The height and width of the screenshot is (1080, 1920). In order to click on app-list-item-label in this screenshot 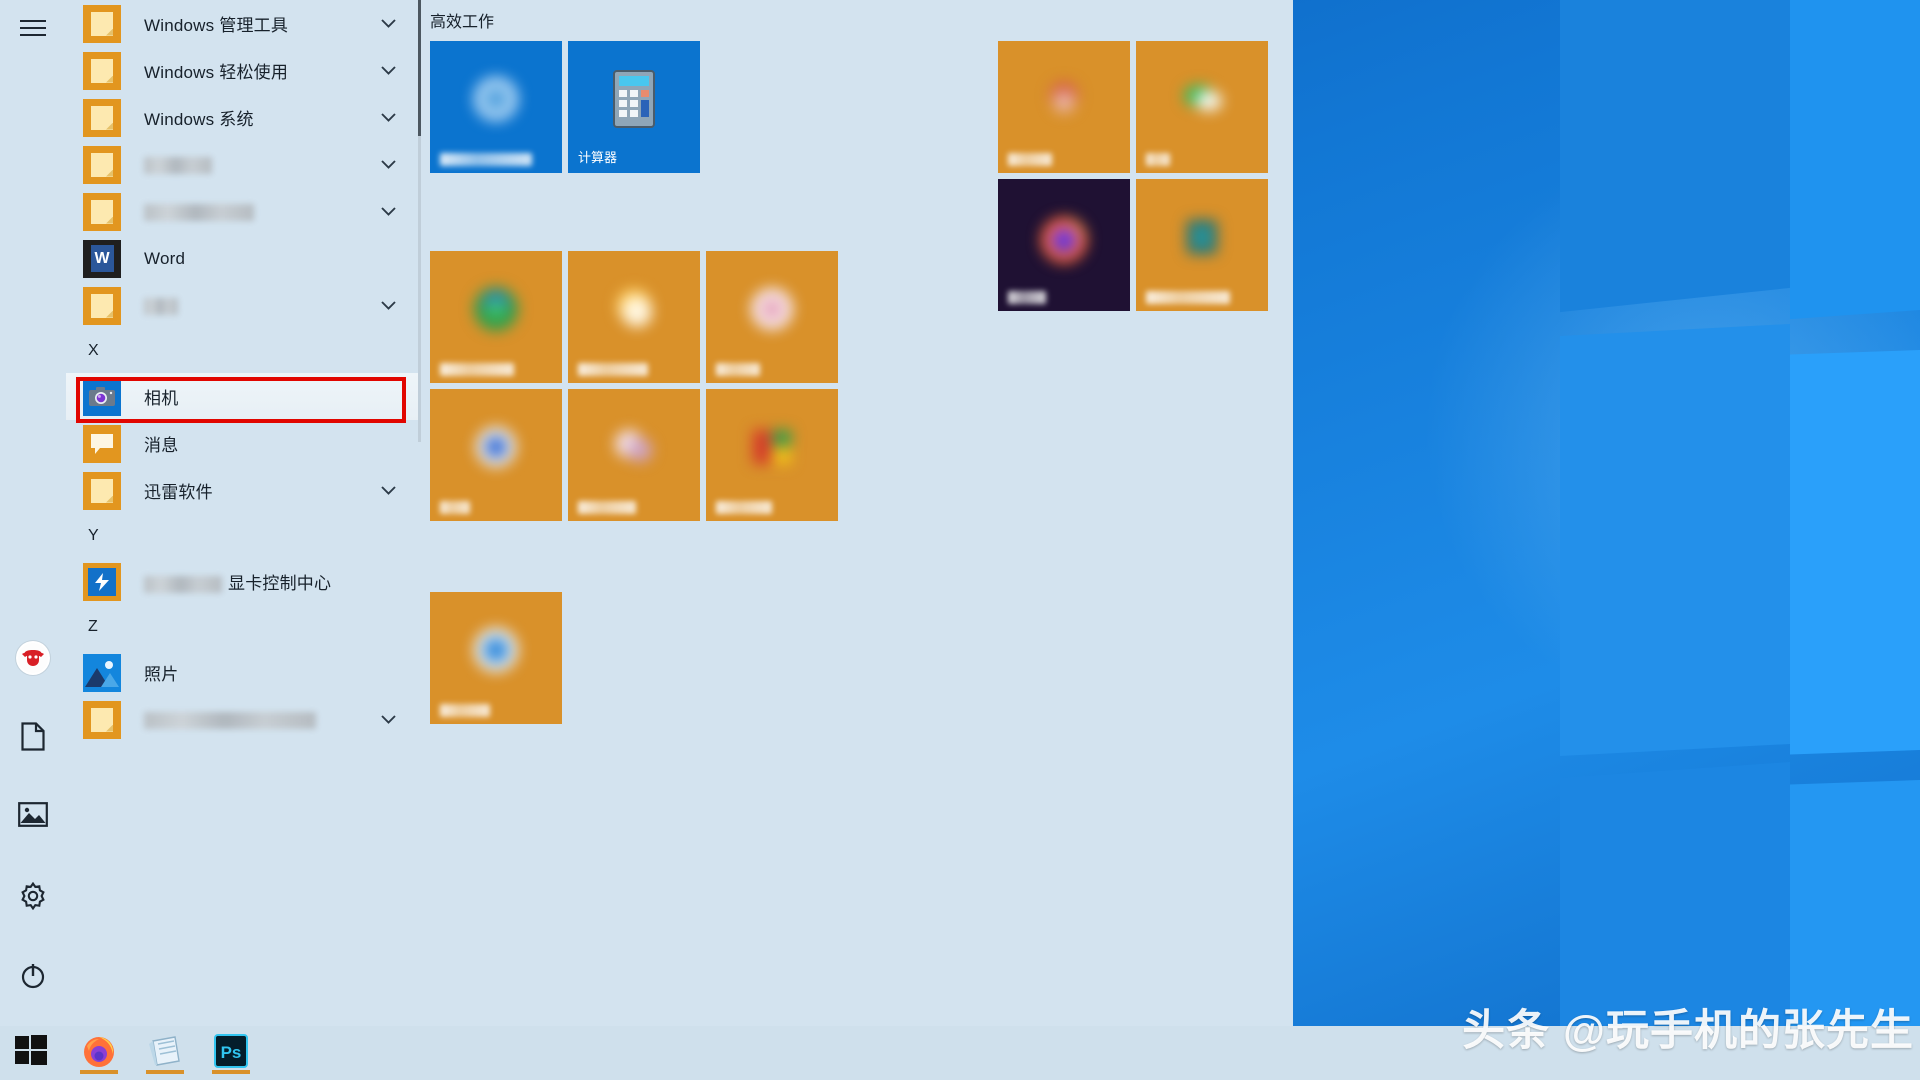, I will do `click(161, 306)`.